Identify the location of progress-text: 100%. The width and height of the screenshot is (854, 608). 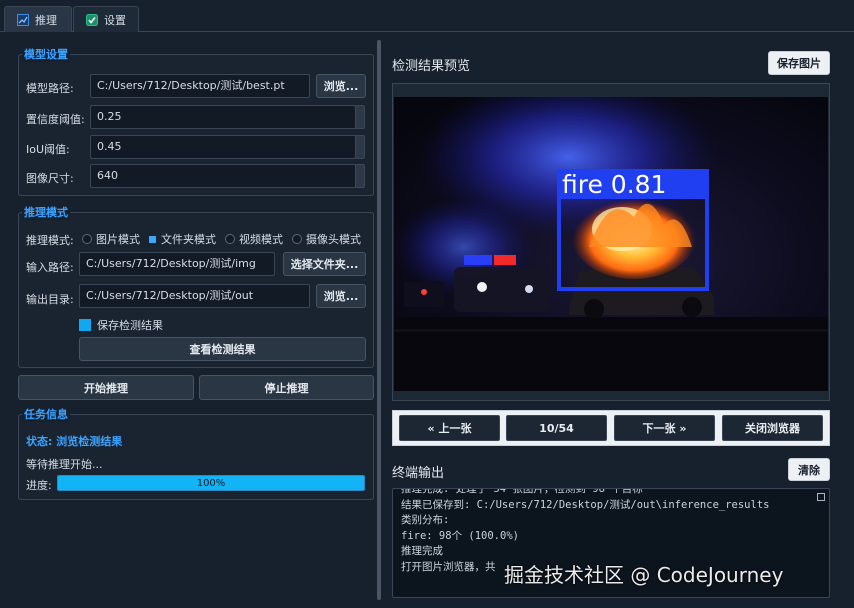
(211, 483).